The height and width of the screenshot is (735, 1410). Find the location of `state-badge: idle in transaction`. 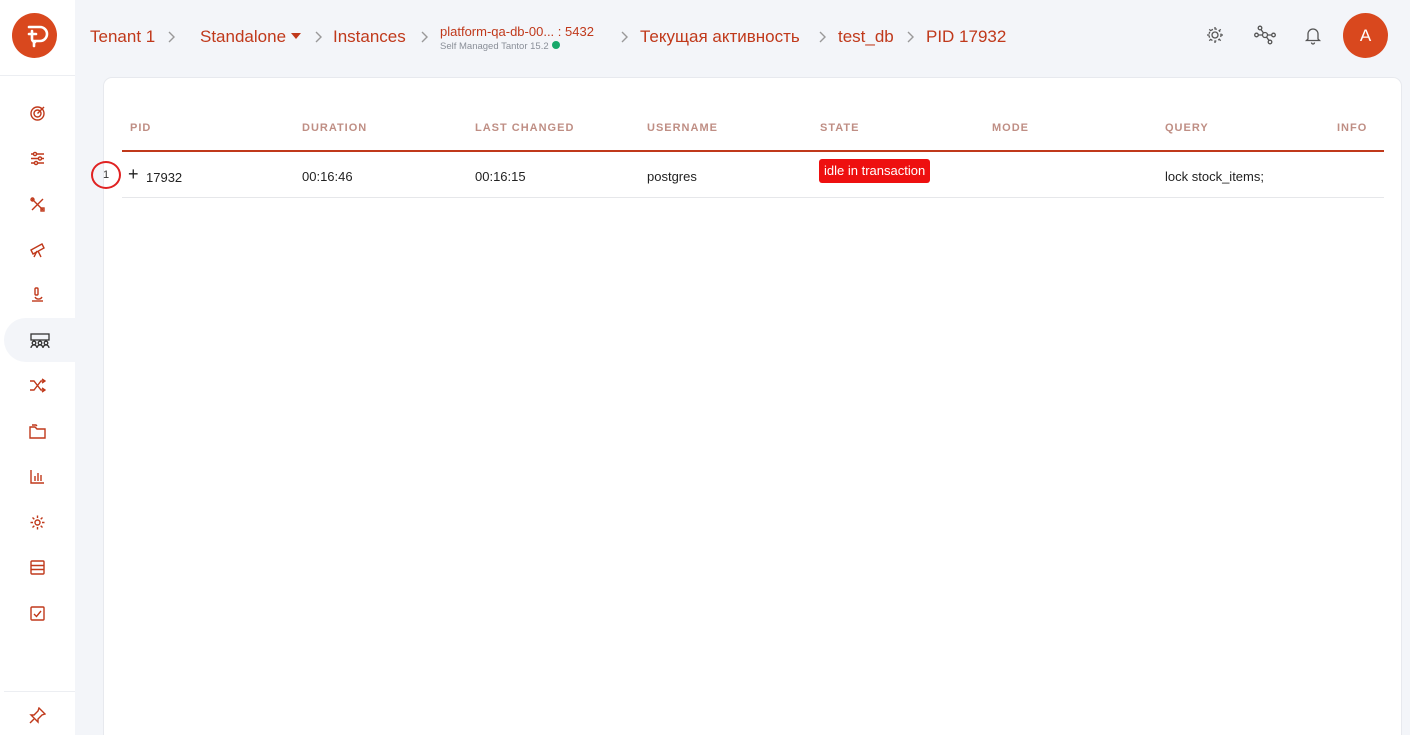

state-badge: idle in transaction is located at coordinates (875, 171).